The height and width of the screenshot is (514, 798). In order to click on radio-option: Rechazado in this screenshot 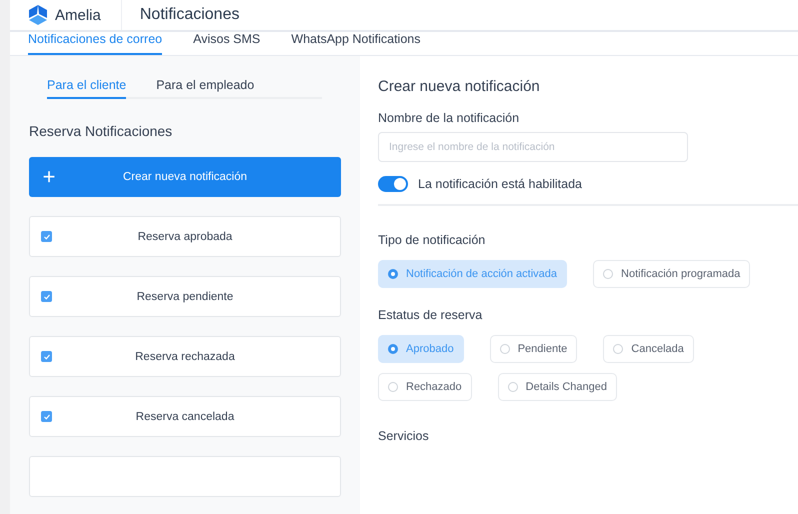, I will do `click(425, 387)`.